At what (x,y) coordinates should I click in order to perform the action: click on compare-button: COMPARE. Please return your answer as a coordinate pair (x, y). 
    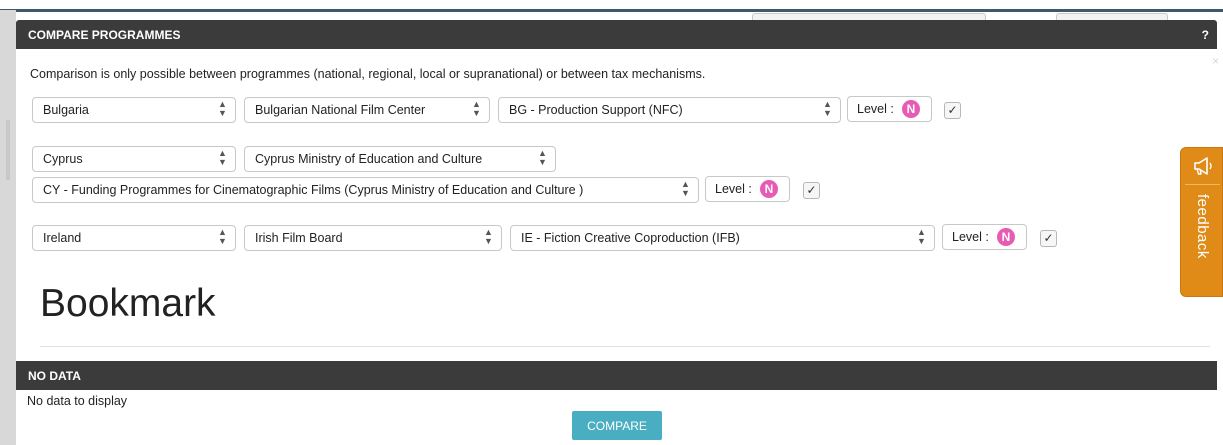
    Looking at the image, I should click on (617, 425).